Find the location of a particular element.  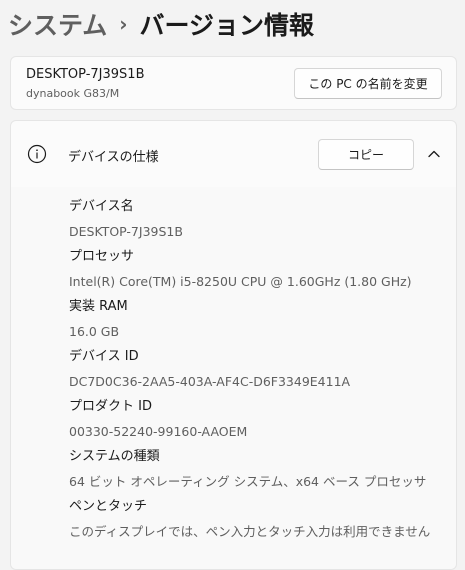

breadcrumb: システム › バージョン情報 is located at coordinates (161, 24).